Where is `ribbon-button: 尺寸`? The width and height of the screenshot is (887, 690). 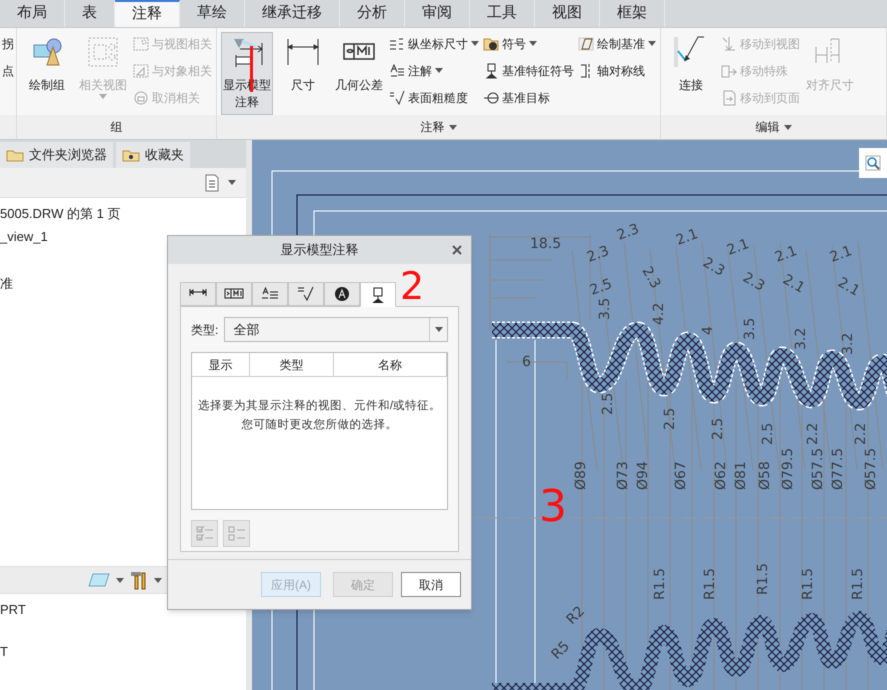
ribbon-button: 尺寸 is located at coordinates (303, 73).